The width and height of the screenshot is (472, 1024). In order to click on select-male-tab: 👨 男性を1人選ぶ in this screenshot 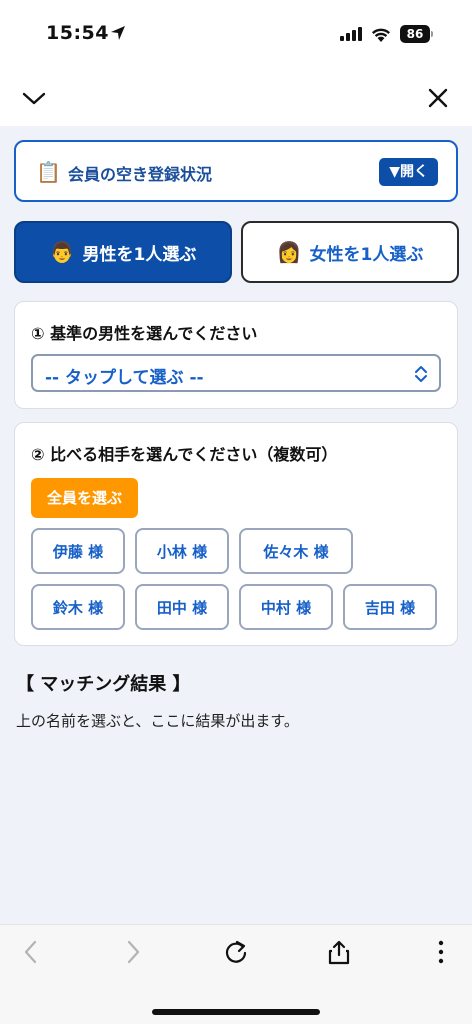, I will do `click(123, 252)`.